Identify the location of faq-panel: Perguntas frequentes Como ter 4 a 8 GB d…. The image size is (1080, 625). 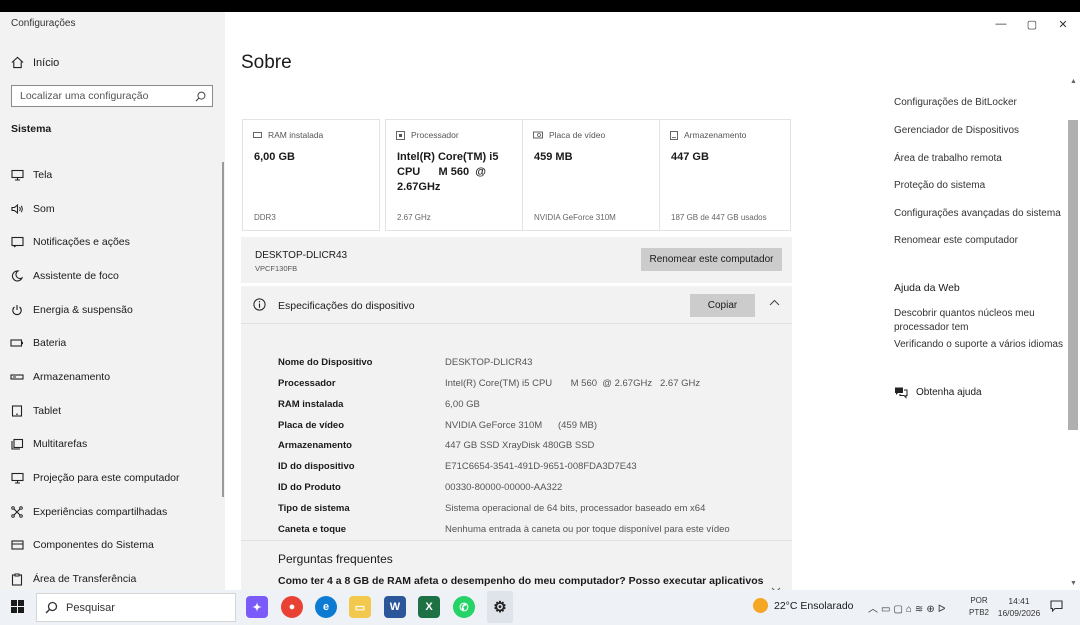
(516, 565).